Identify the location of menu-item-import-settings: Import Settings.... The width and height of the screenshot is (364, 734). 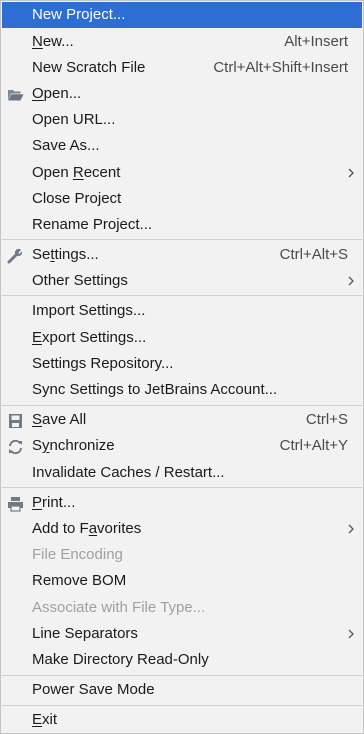
(182, 311).